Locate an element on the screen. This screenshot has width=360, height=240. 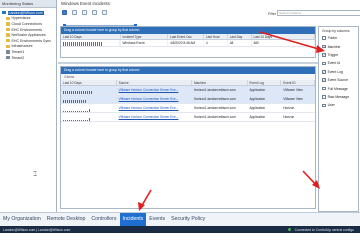
table-cell: 4/8/2020 8:48 AM is located at coordinates (186, 43).